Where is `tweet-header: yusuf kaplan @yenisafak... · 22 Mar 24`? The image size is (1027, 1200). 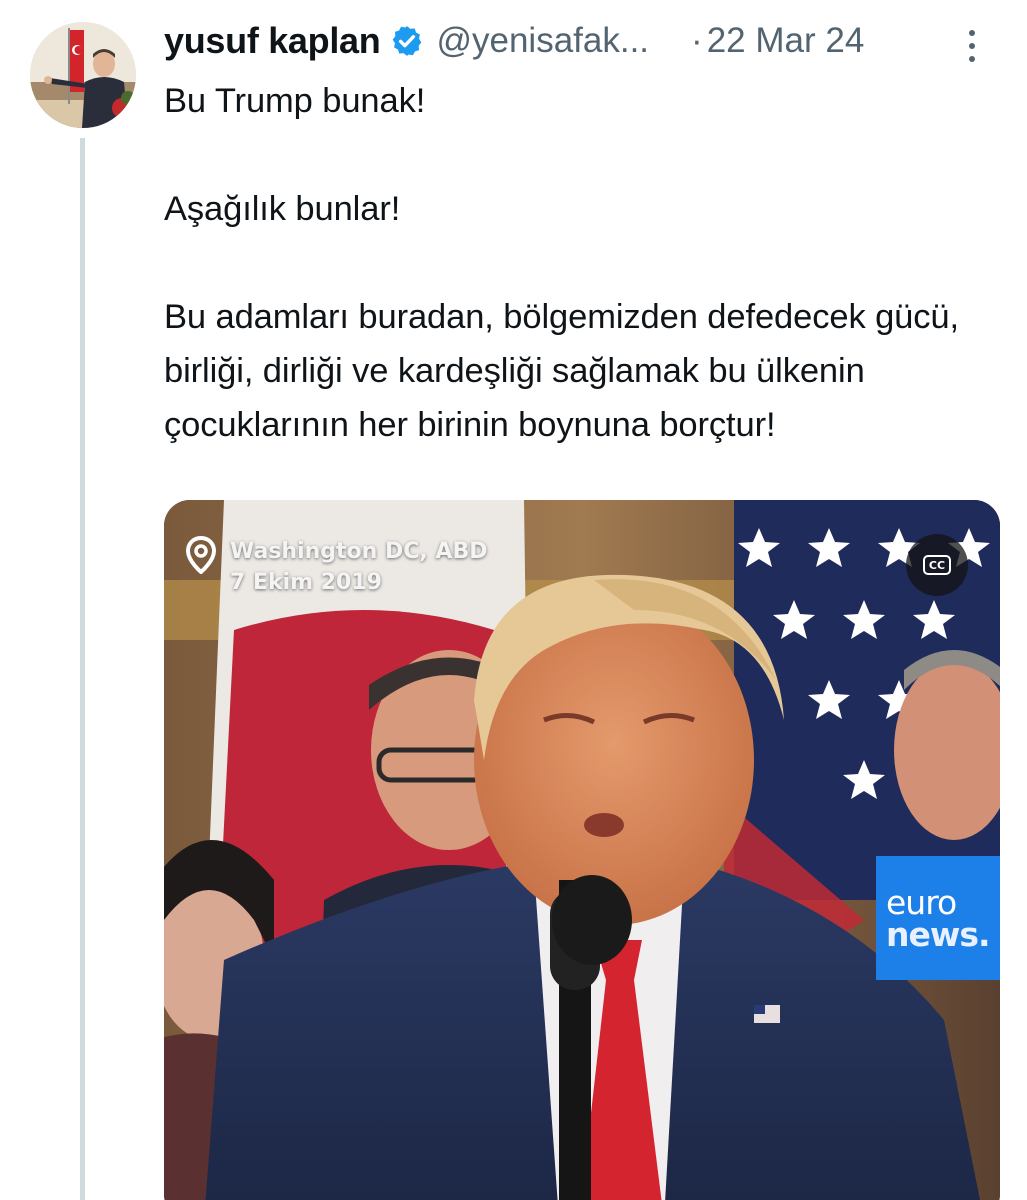
tweet-header: yusuf kaplan @yenisafak... · 22 Mar 24 is located at coordinates (514, 41).